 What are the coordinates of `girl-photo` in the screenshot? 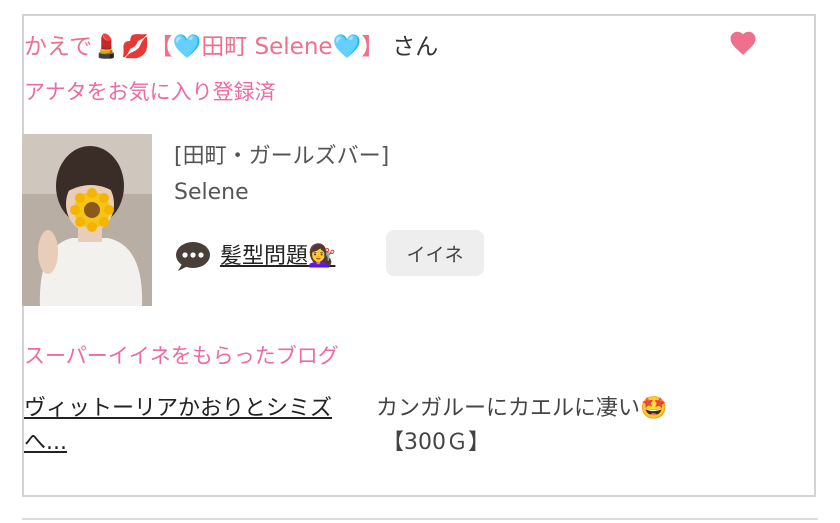 It's located at (87, 220).